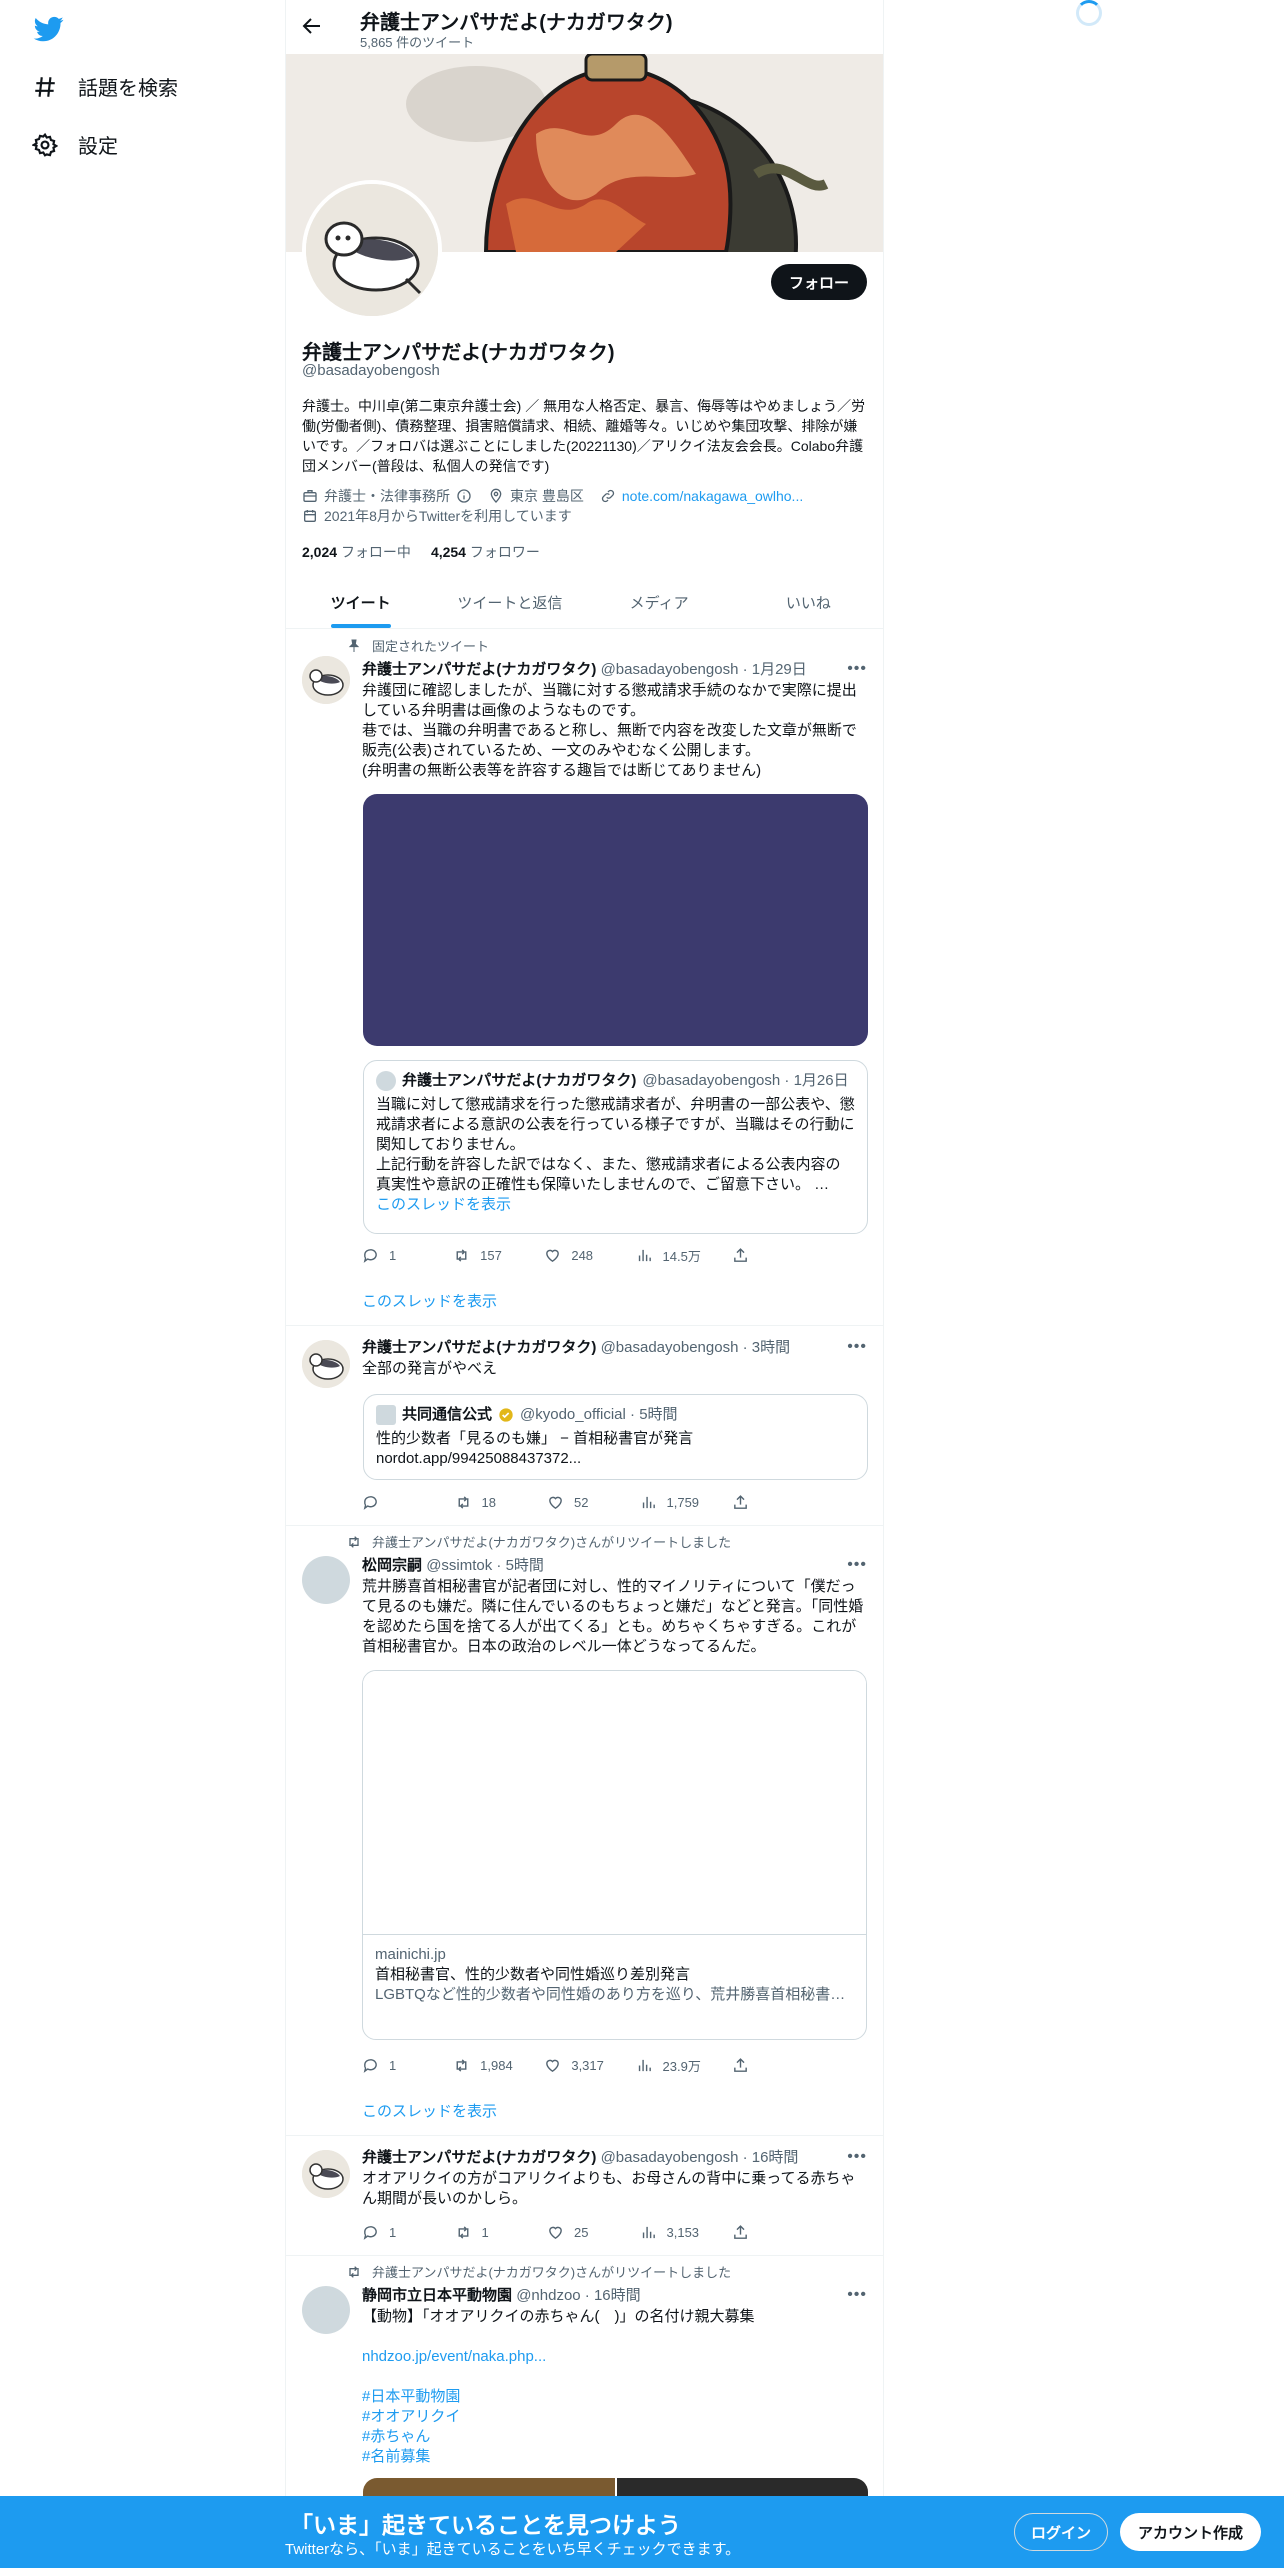  Describe the element at coordinates (372, 250) in the screenshot. I see `profile-avatar` at that location.